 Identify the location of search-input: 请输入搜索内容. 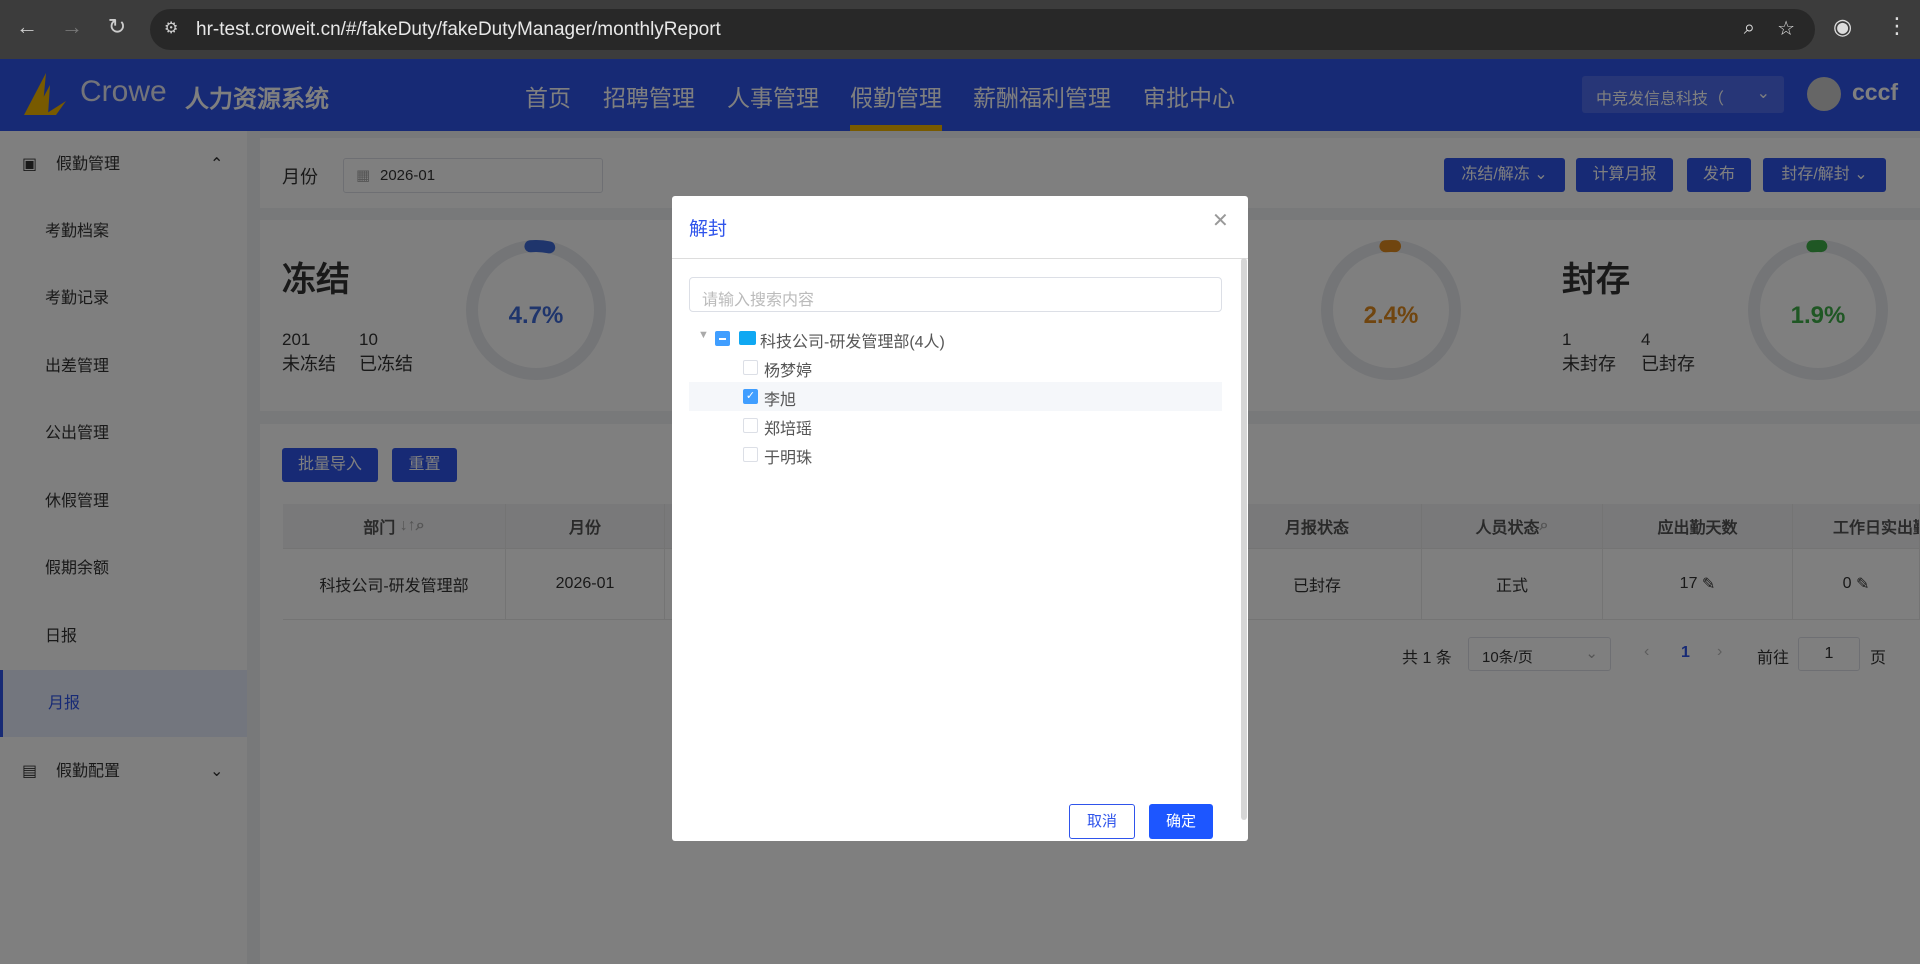
(955, 294).